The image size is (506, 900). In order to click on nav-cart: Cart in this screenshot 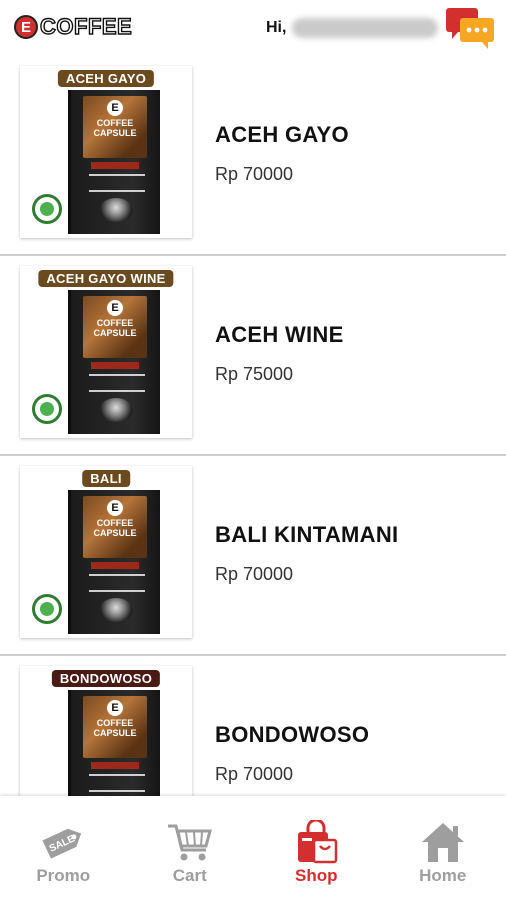, I will do `click(190, 848)`.